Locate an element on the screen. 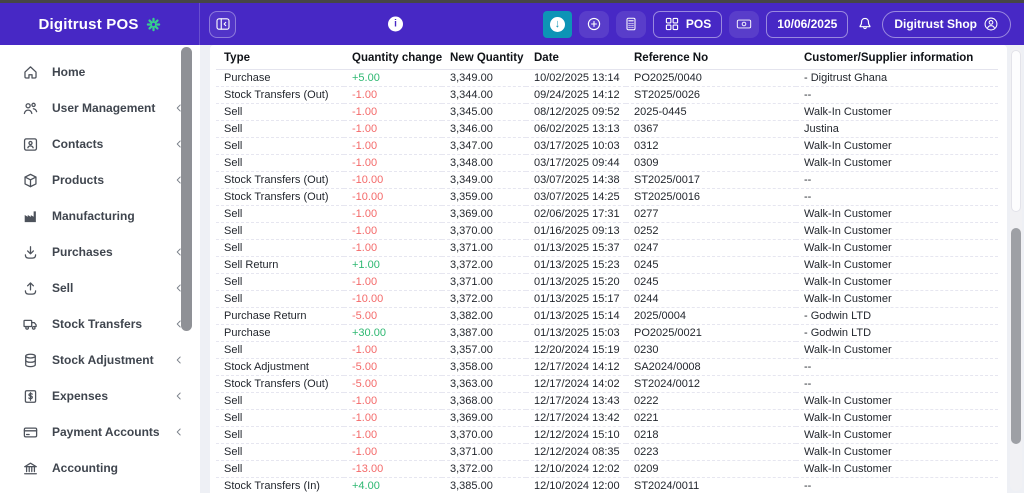 Image resolution: width=1024 pixels, height=493 pixels. cell-date: 02/06/2025 17:31 is located at coordinates (576, 214).